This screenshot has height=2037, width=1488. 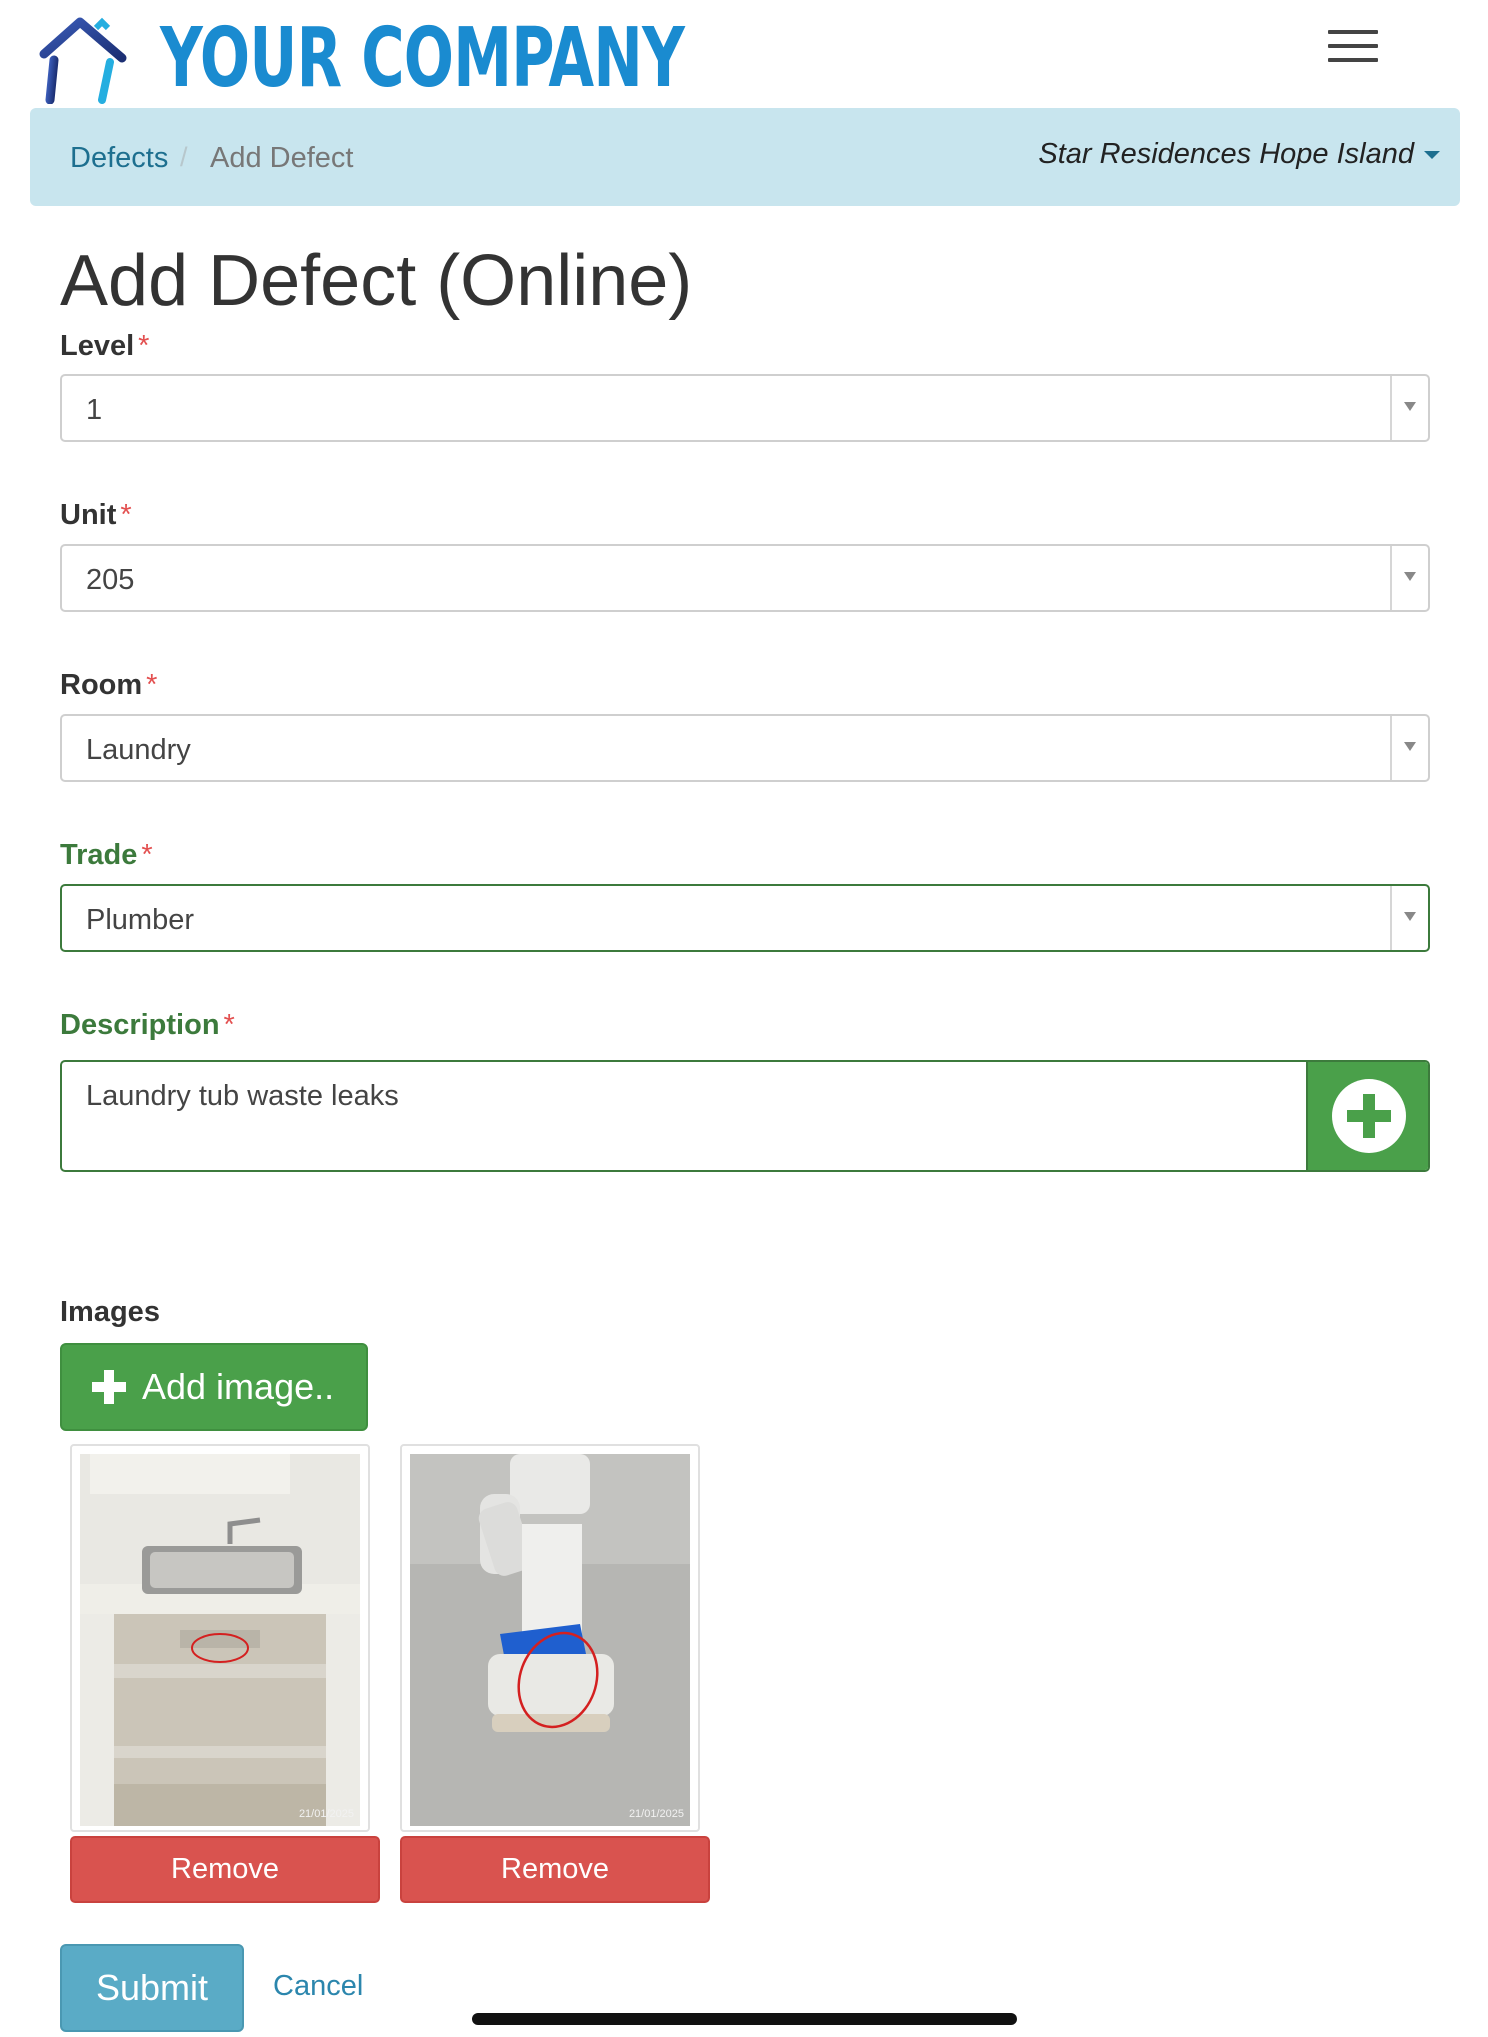 I want to click on room-label: Room *, so click(x=109, y=685).